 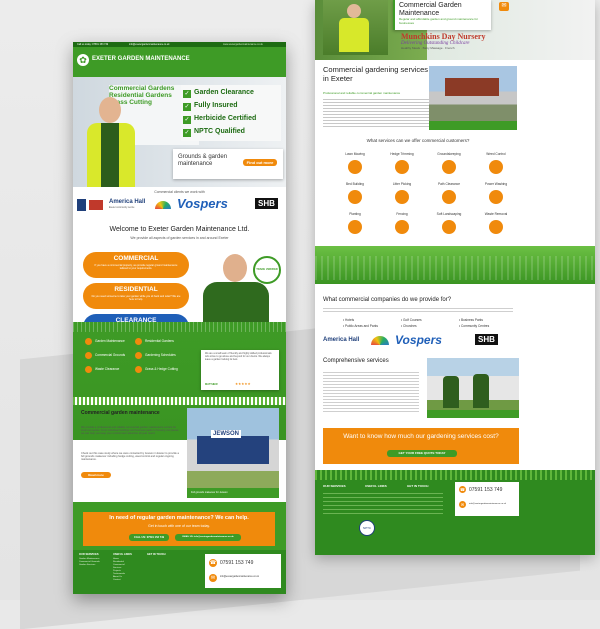 I want to click on hero-find-out-more-button: Find out more, so click(x=260, y=162).